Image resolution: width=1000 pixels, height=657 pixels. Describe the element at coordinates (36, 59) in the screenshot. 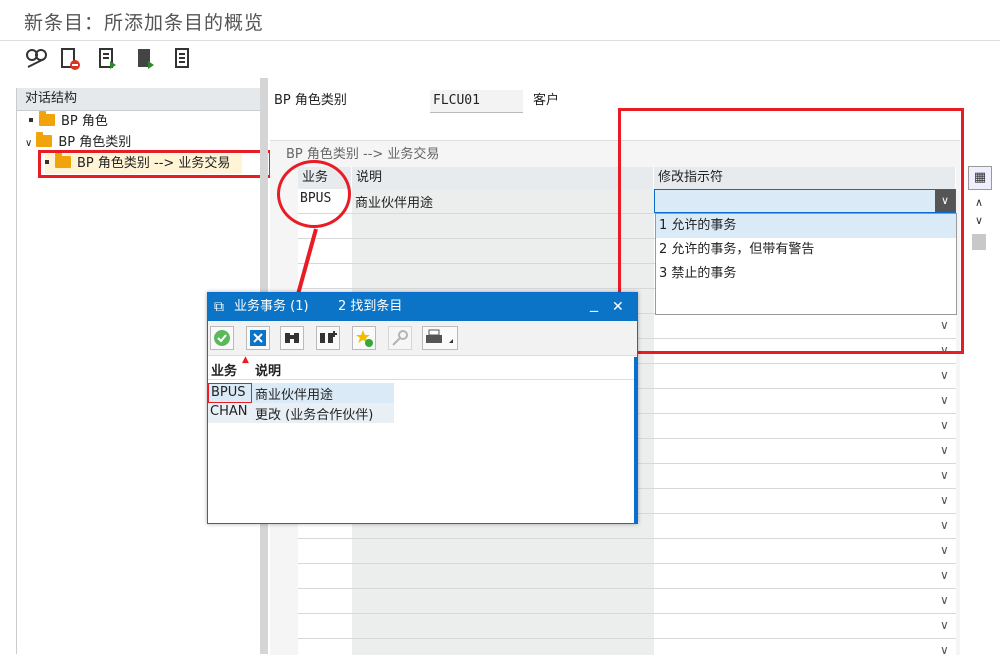

I see `display-icon` at that location.